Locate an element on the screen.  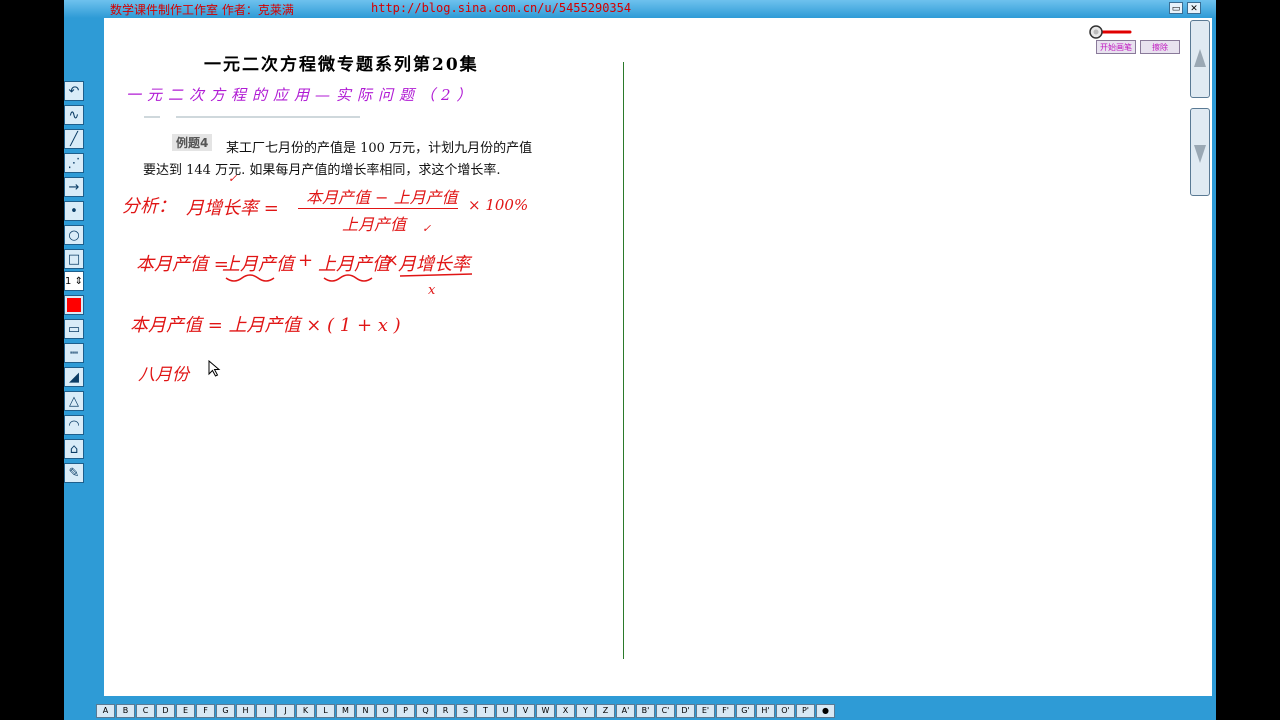
protractor-icon: ◠ is located at coordinates (74, 425).